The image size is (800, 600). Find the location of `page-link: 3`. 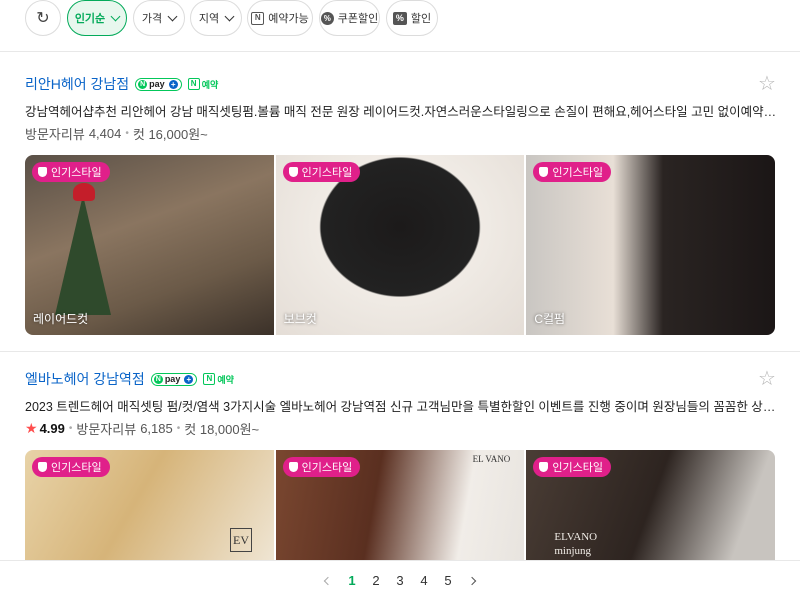

page-link: 3 is located at coordinates (400, 580).